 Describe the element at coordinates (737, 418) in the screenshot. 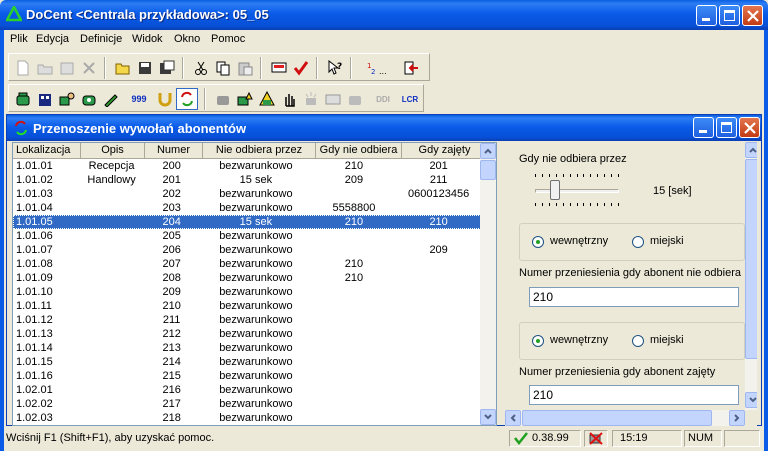

I see `panel-scroll-right-button` at that location.